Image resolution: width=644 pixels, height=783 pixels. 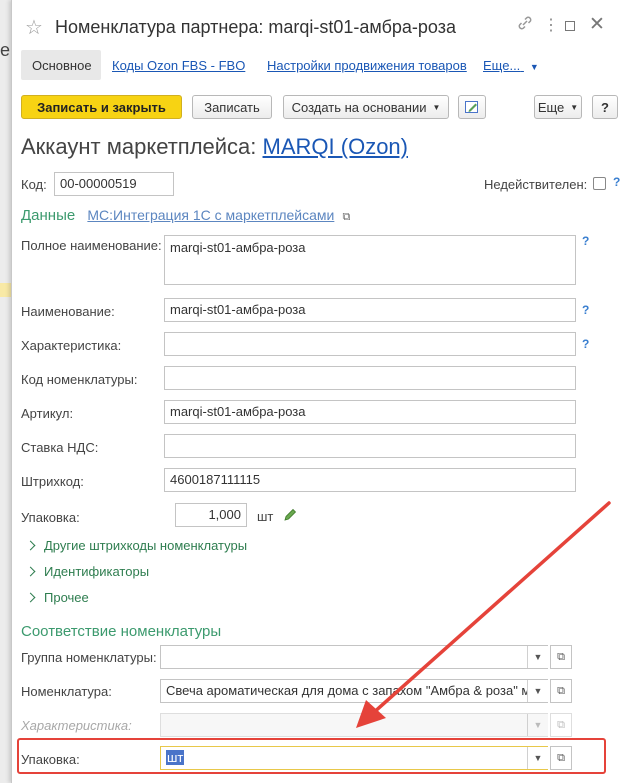 What do you see at coordinates (66, 597) in the screenshot?
I see `other-label: Прочее` at bounding box center [66, 597].